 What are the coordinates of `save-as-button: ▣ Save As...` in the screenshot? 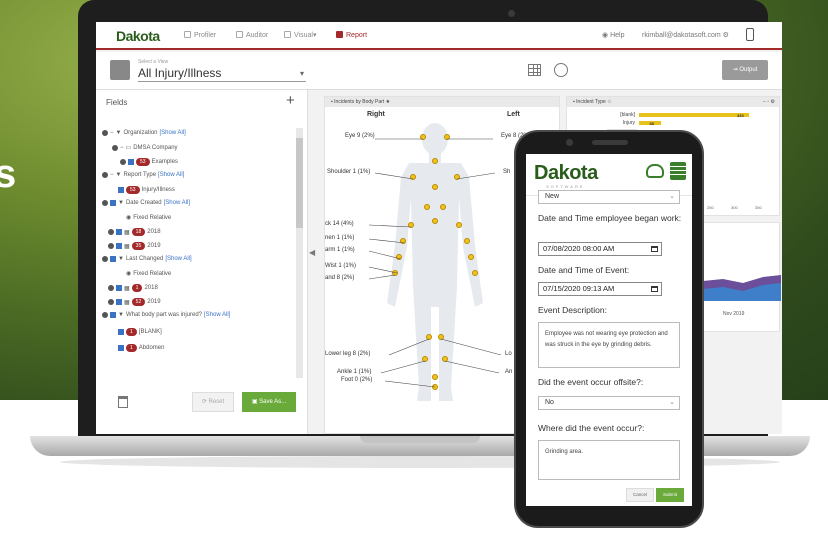 It's located at (269, 402).